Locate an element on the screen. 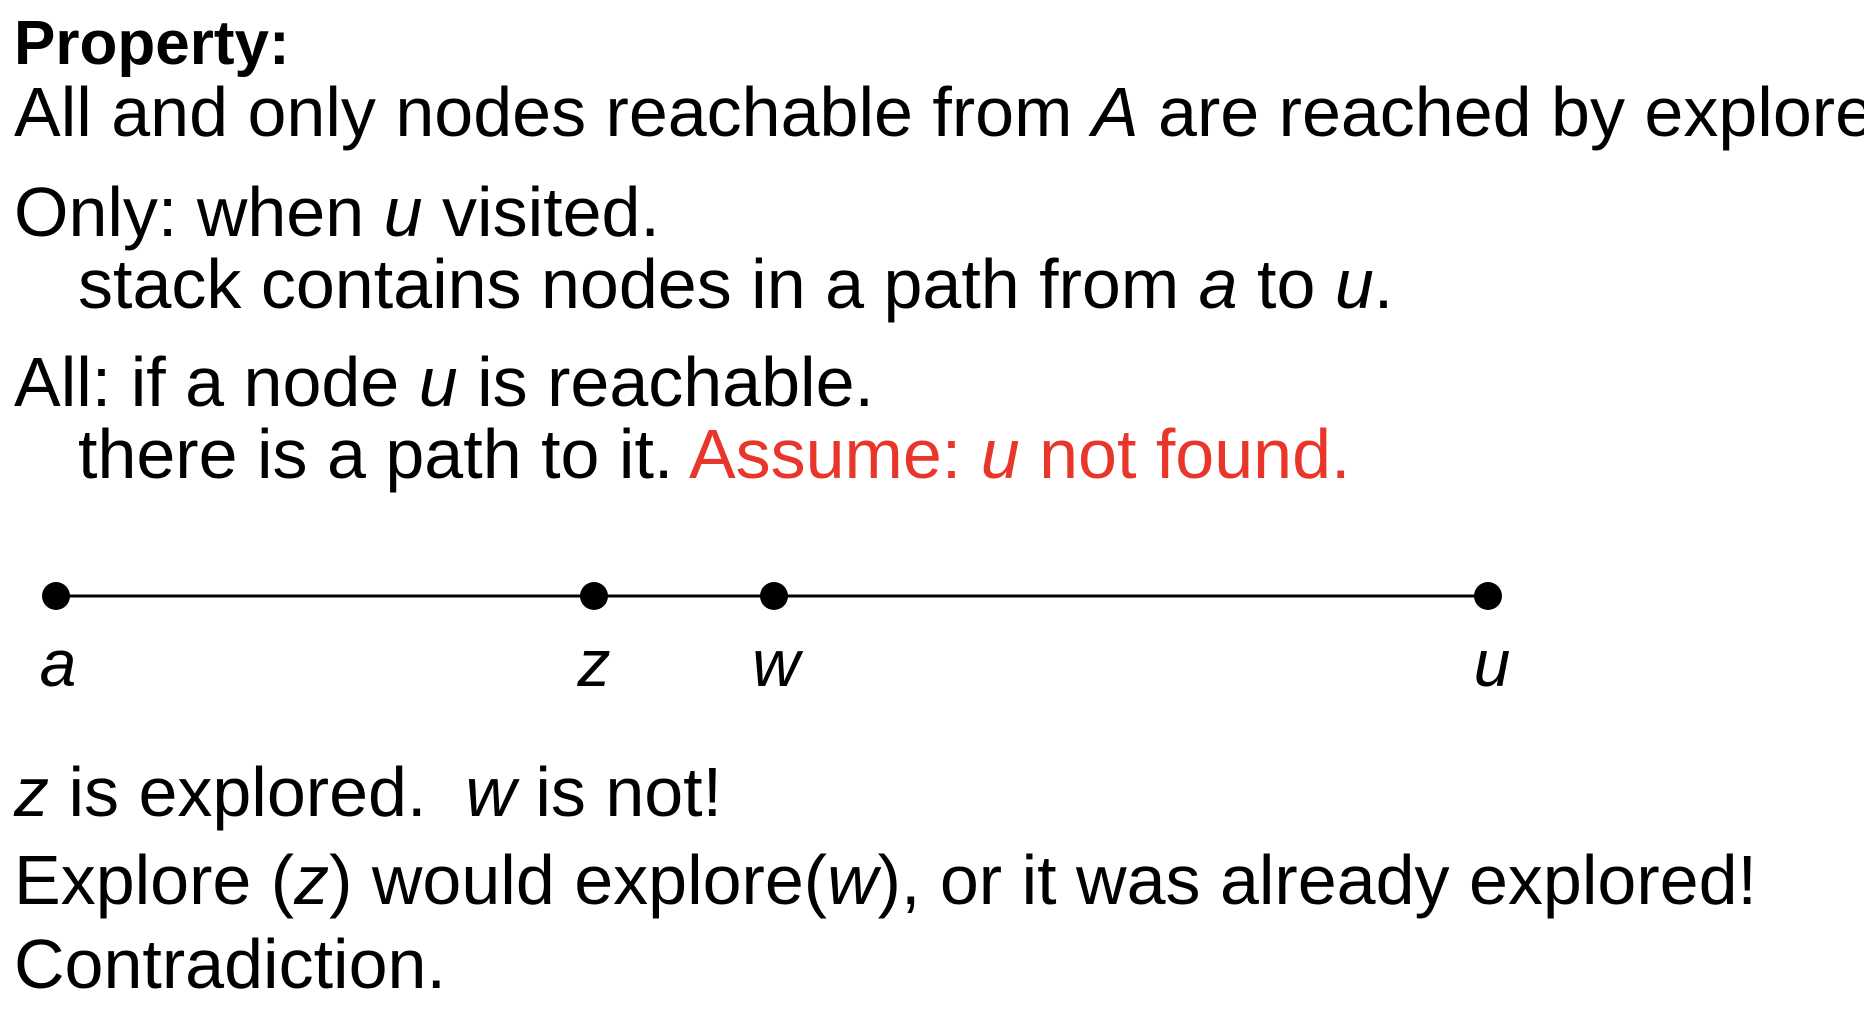 The width and height of the screenshot is (1864, 1018). node-w-label: w is located at coordinates (778, 663).